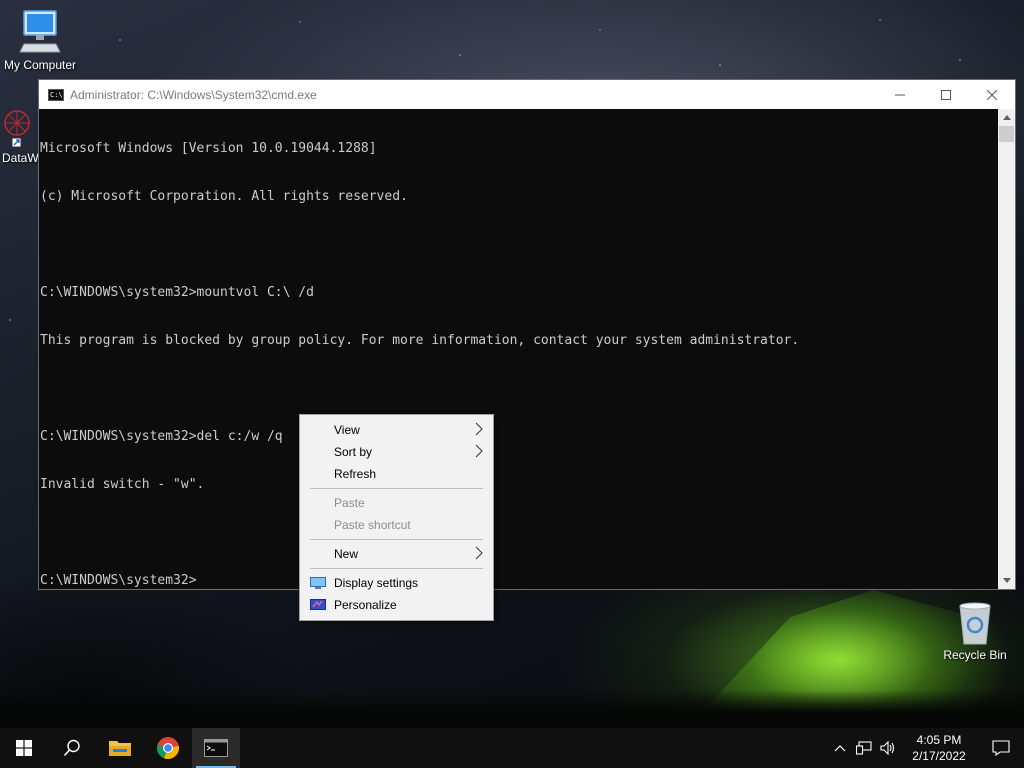 The image size is (1024, 768). I want to click on clock-date: 2/17/2022, so click(939, 756).